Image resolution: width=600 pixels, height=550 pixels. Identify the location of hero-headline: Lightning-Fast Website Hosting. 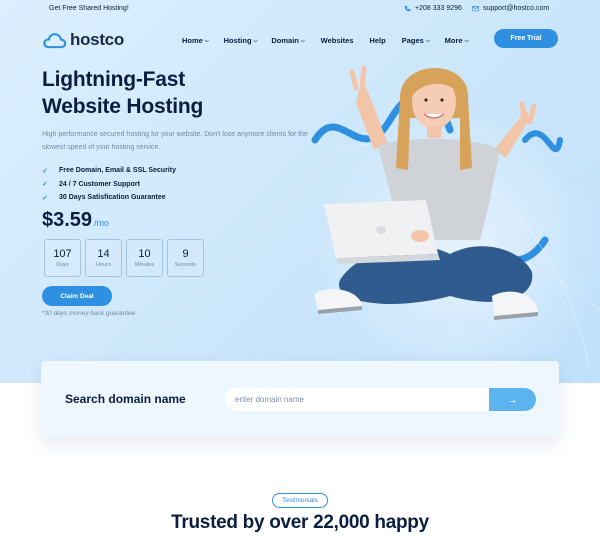
(122, 93).